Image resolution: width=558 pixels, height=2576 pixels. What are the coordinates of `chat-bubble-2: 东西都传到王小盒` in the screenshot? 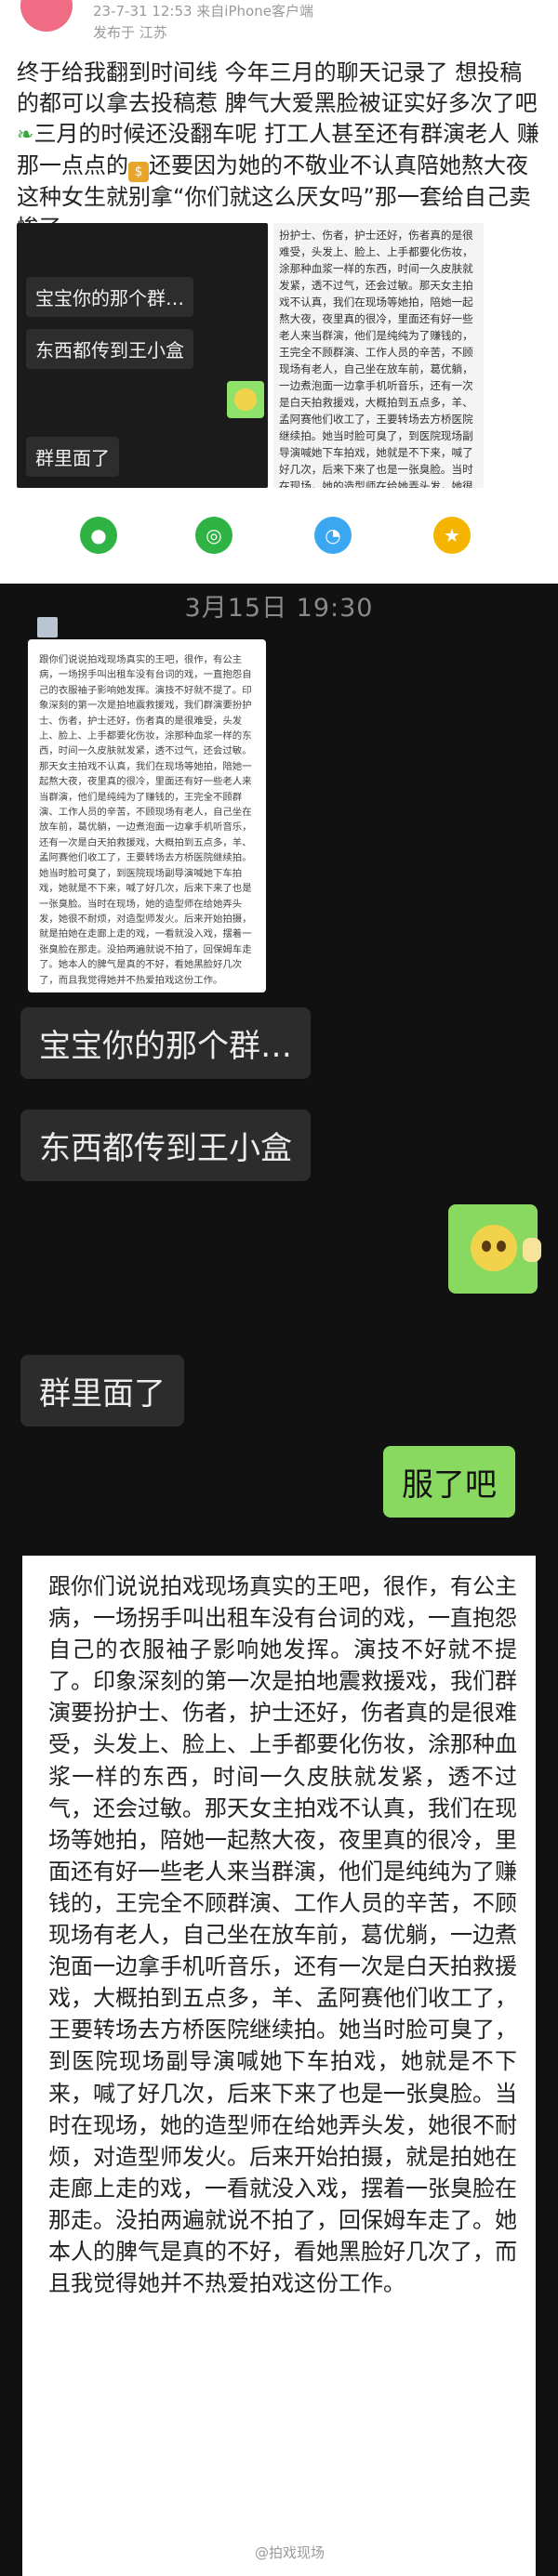 It's located at (165, 1145).